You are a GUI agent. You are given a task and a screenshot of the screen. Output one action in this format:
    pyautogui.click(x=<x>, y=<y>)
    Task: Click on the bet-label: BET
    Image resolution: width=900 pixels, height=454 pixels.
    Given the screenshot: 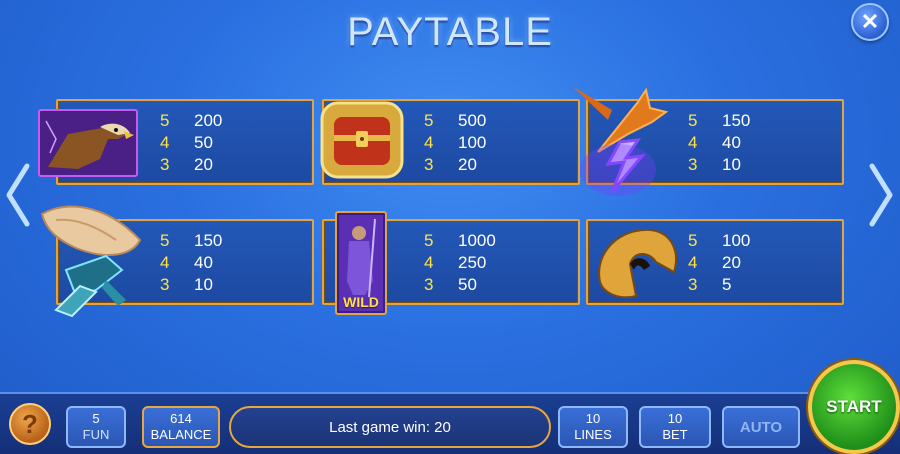 What is the action you would take?
    pyautogui.click(x=675, y=434)
    